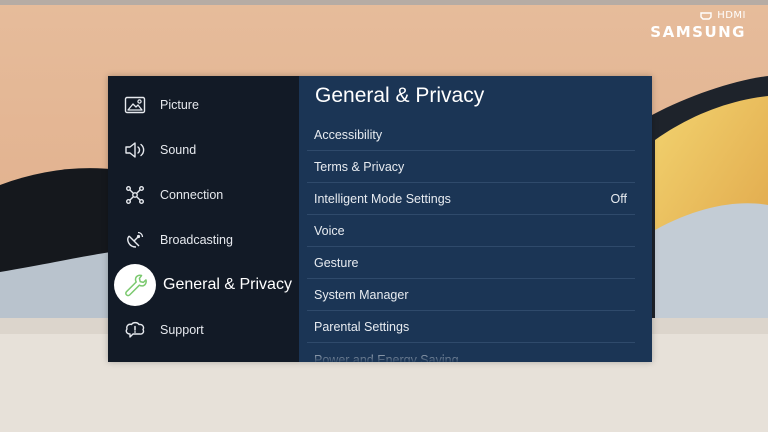 This screenshot has width=768, height=432. I want to click on wrench-icon, so click(135, 285).